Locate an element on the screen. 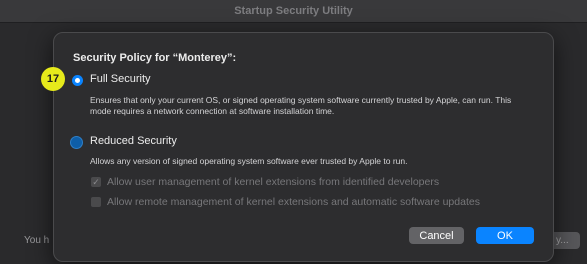 This screenshot has width=587, height=264. step-badge: 17 is located at coordinates (53, 79).